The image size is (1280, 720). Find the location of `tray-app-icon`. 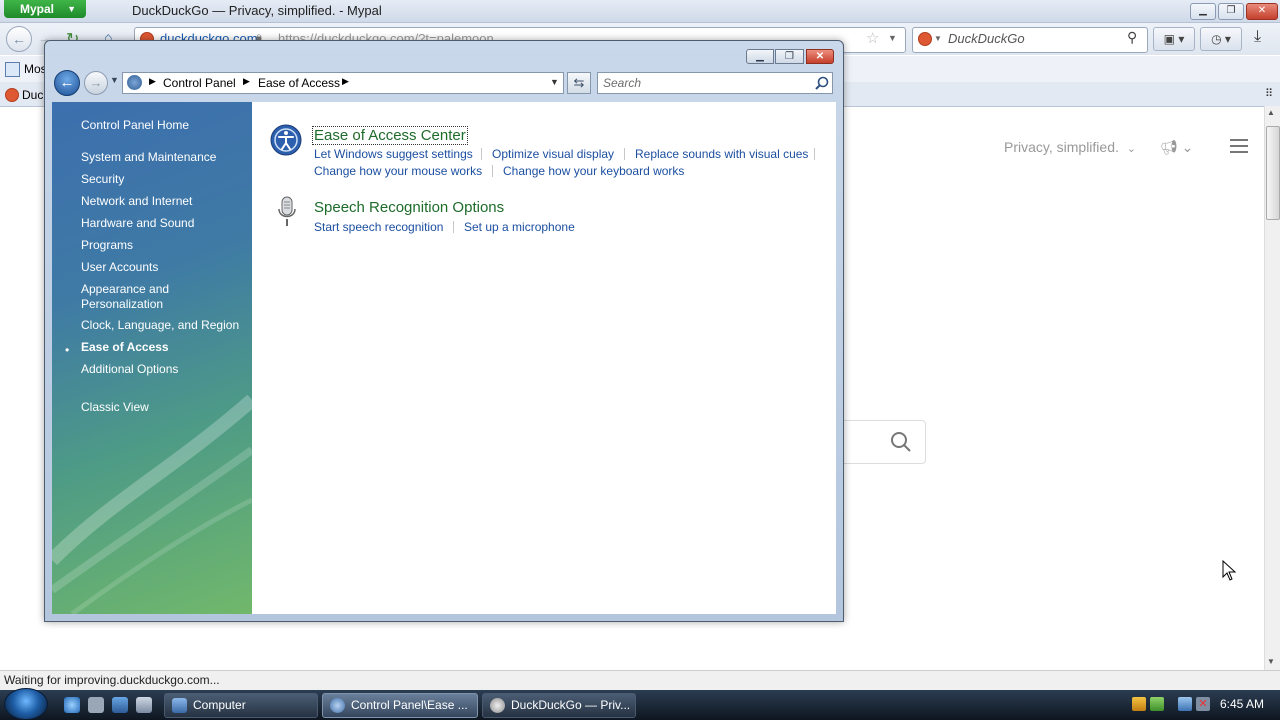

tray-app-icon is located at coordinates (1157, 704).